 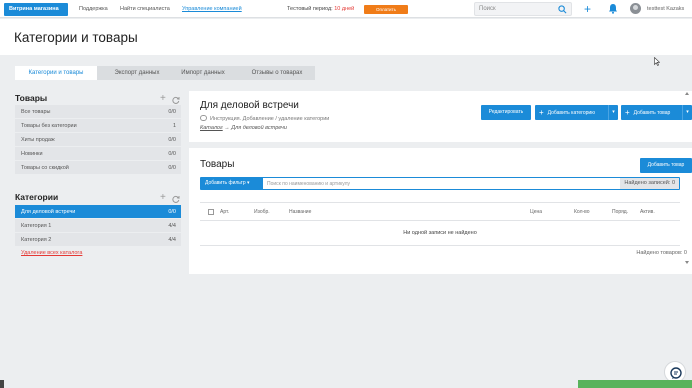 I want to click on mouse-cursor-icon, so click(x=657, y=61).